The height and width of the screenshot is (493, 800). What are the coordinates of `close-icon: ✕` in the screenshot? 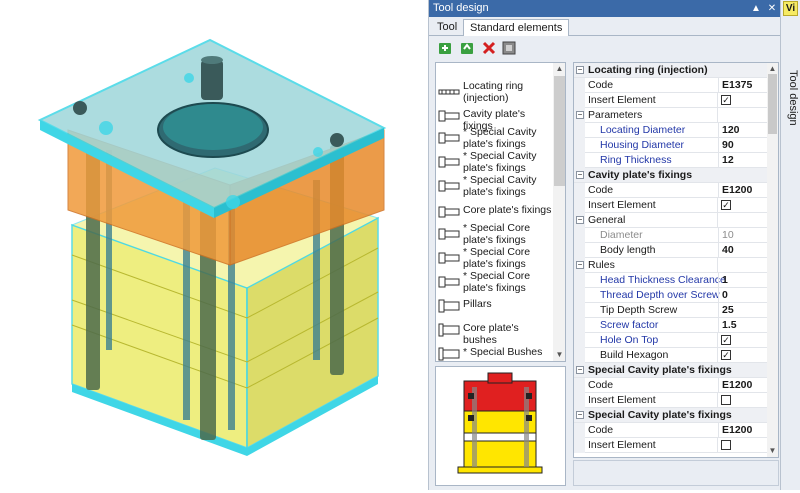 It's located at (772, 8).